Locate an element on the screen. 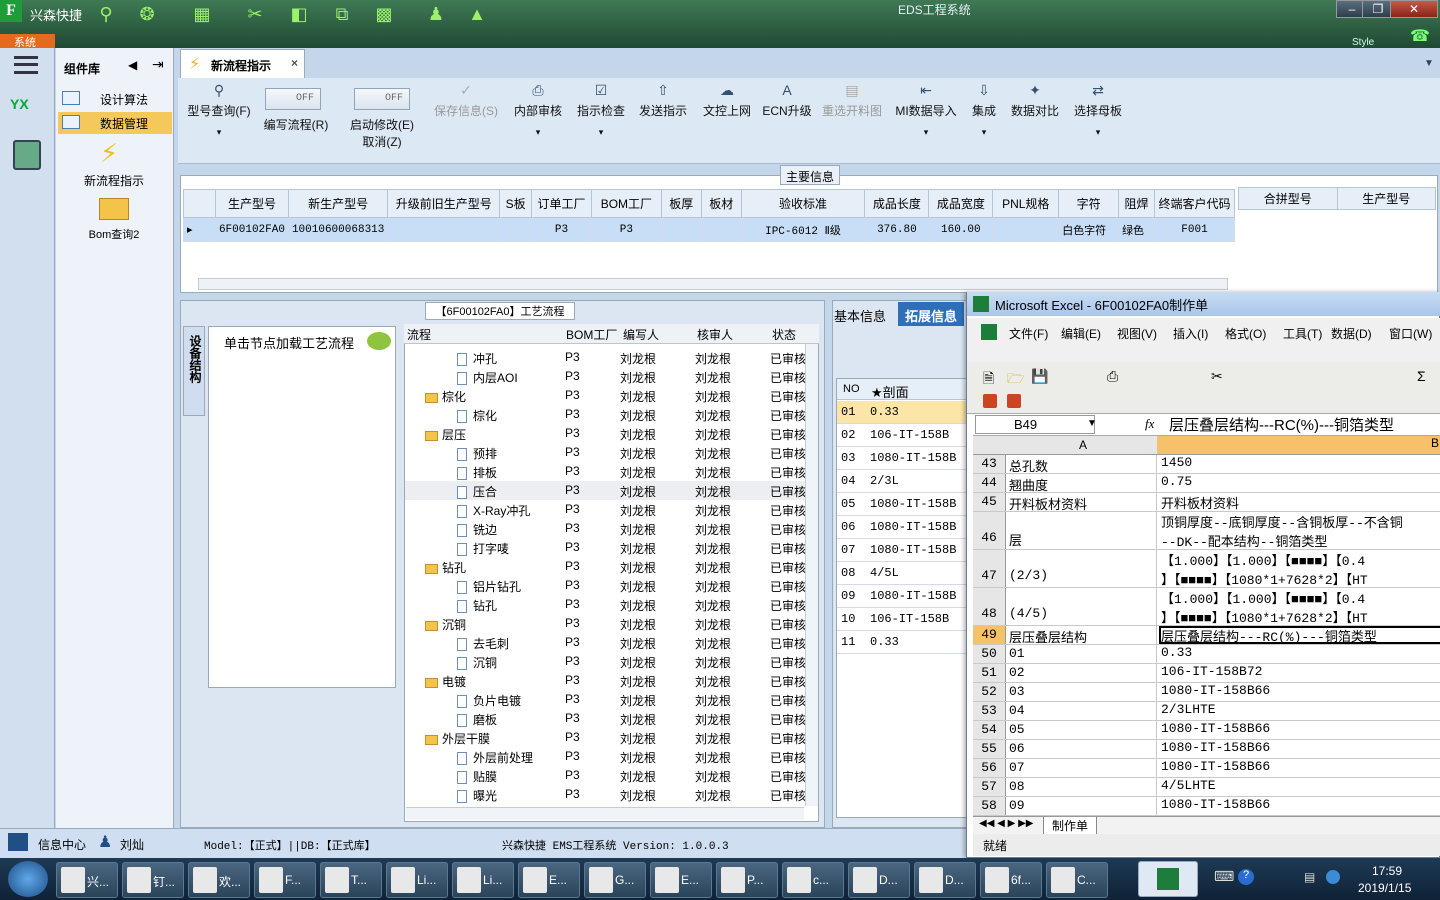 Image resolution: width=1440 pixels, height=900 pixels. excel-row: 43 总孔数 1450 is located at coordinates (1206, 464).